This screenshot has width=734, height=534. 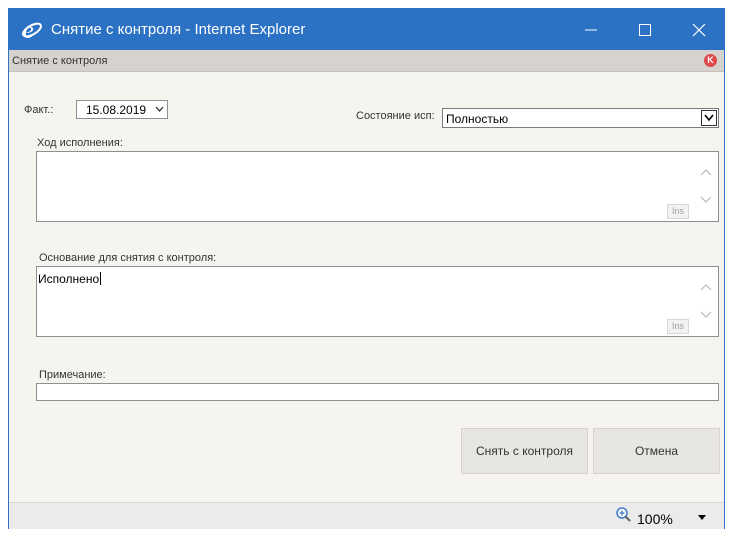 What do you see at coordinates (178, 29) in the screenshot?
I see `window-title: Снятие с контроля - Internet Explorer` at bounding box center [178, 29].